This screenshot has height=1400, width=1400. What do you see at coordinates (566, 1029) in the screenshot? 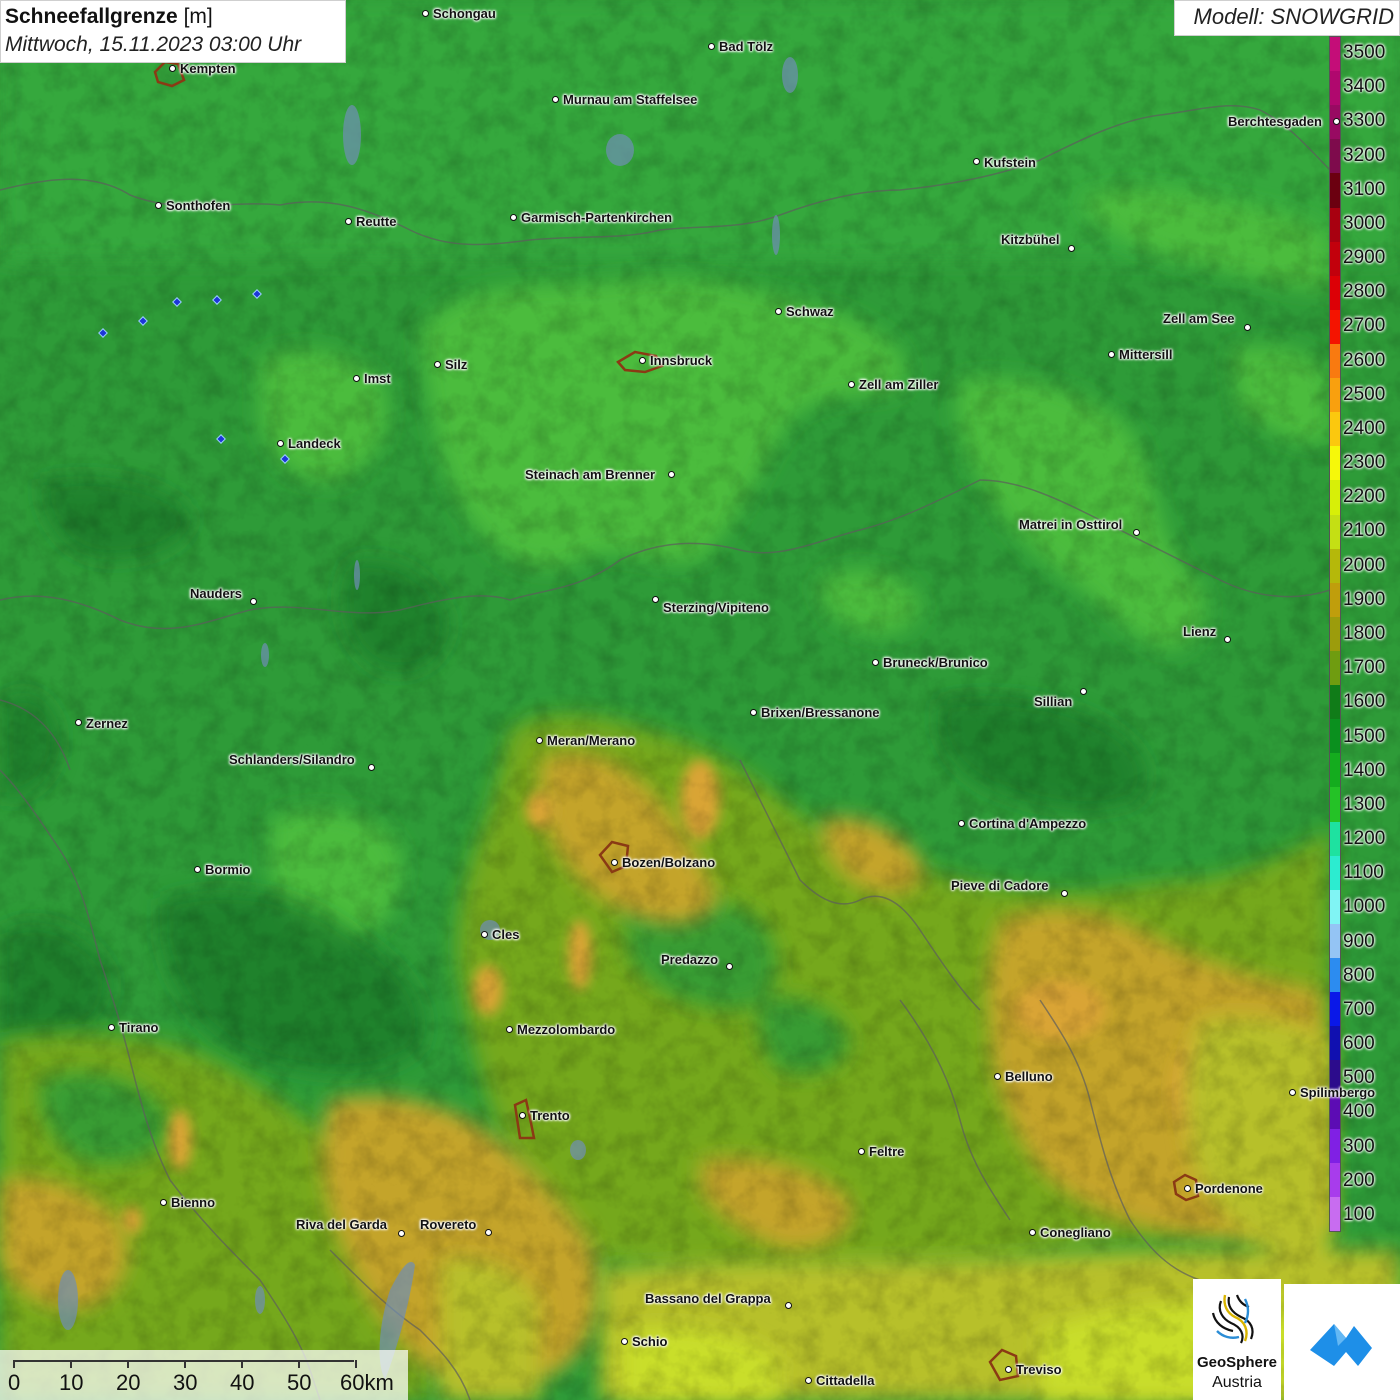
I see `city-label: Mezzolombardo` at bounding box center [566, 1029].